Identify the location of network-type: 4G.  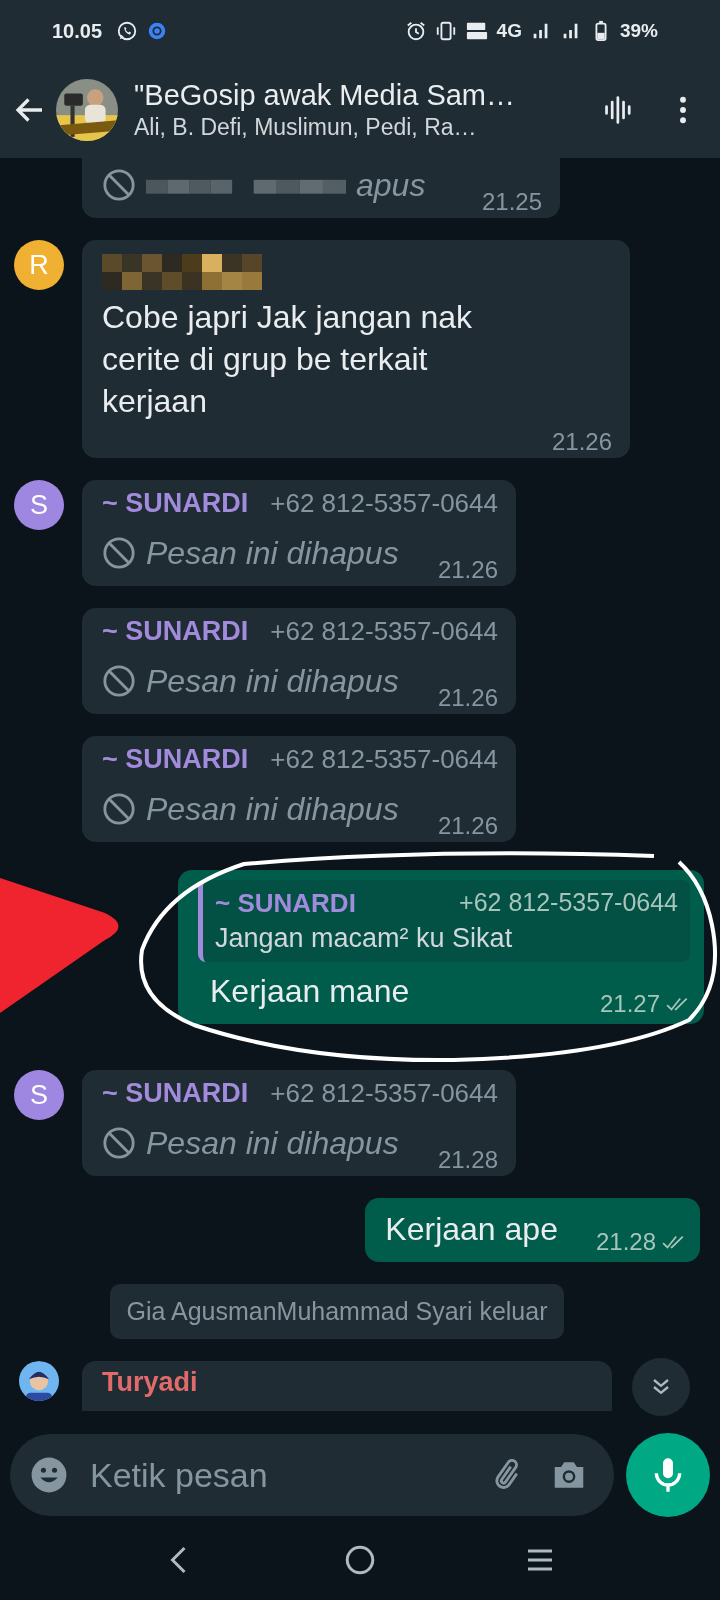
(509, 31).